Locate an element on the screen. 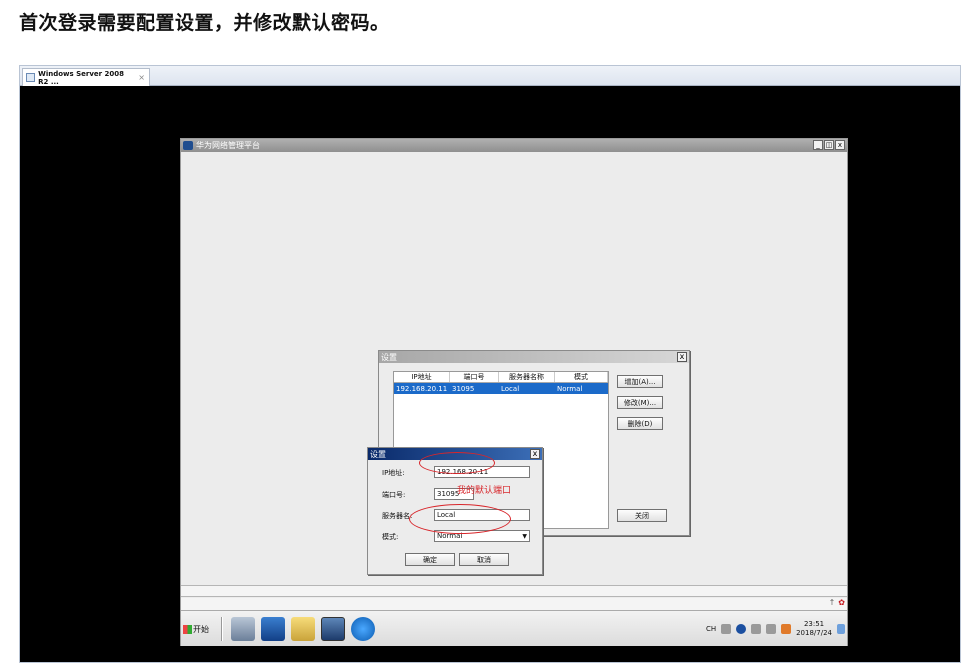 The height and width of the screenshot is (665, 966). taskbar-separator is located at coordinates (222, 629).